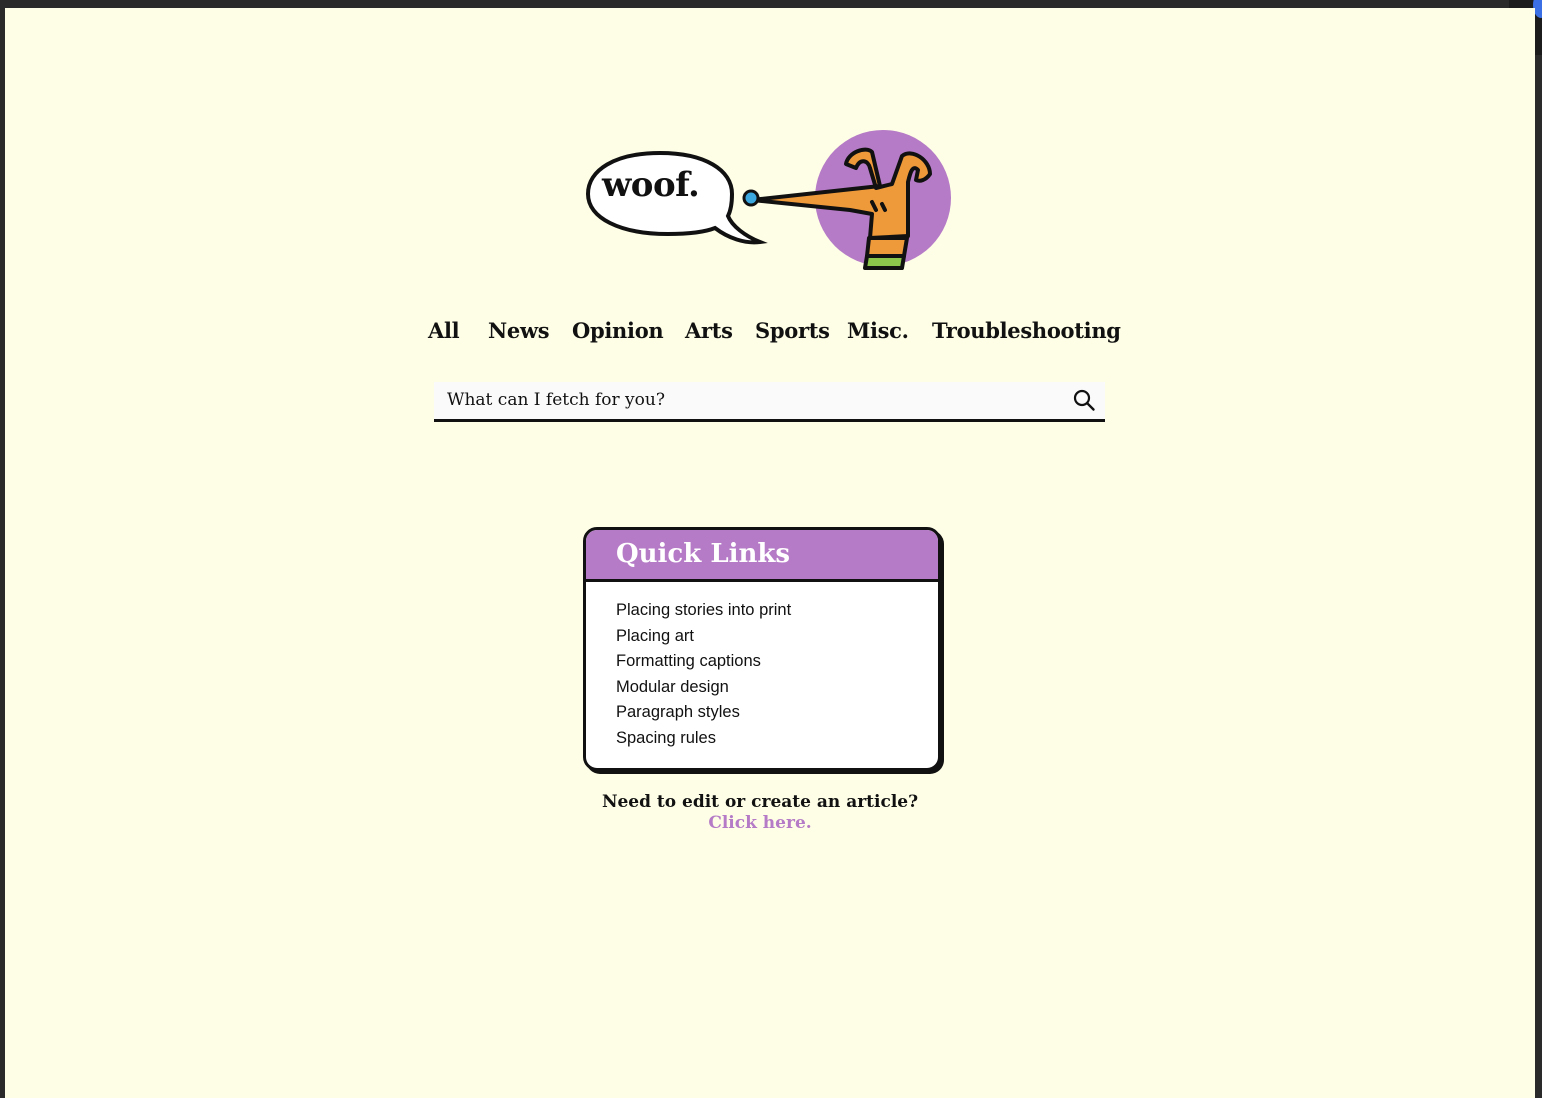 This screenshot has height=1098, width=1542. What do you see at coordinates (672, 687) in the screenshot?
I see `quick-link: Modular design` at bounding box center [672, 687].